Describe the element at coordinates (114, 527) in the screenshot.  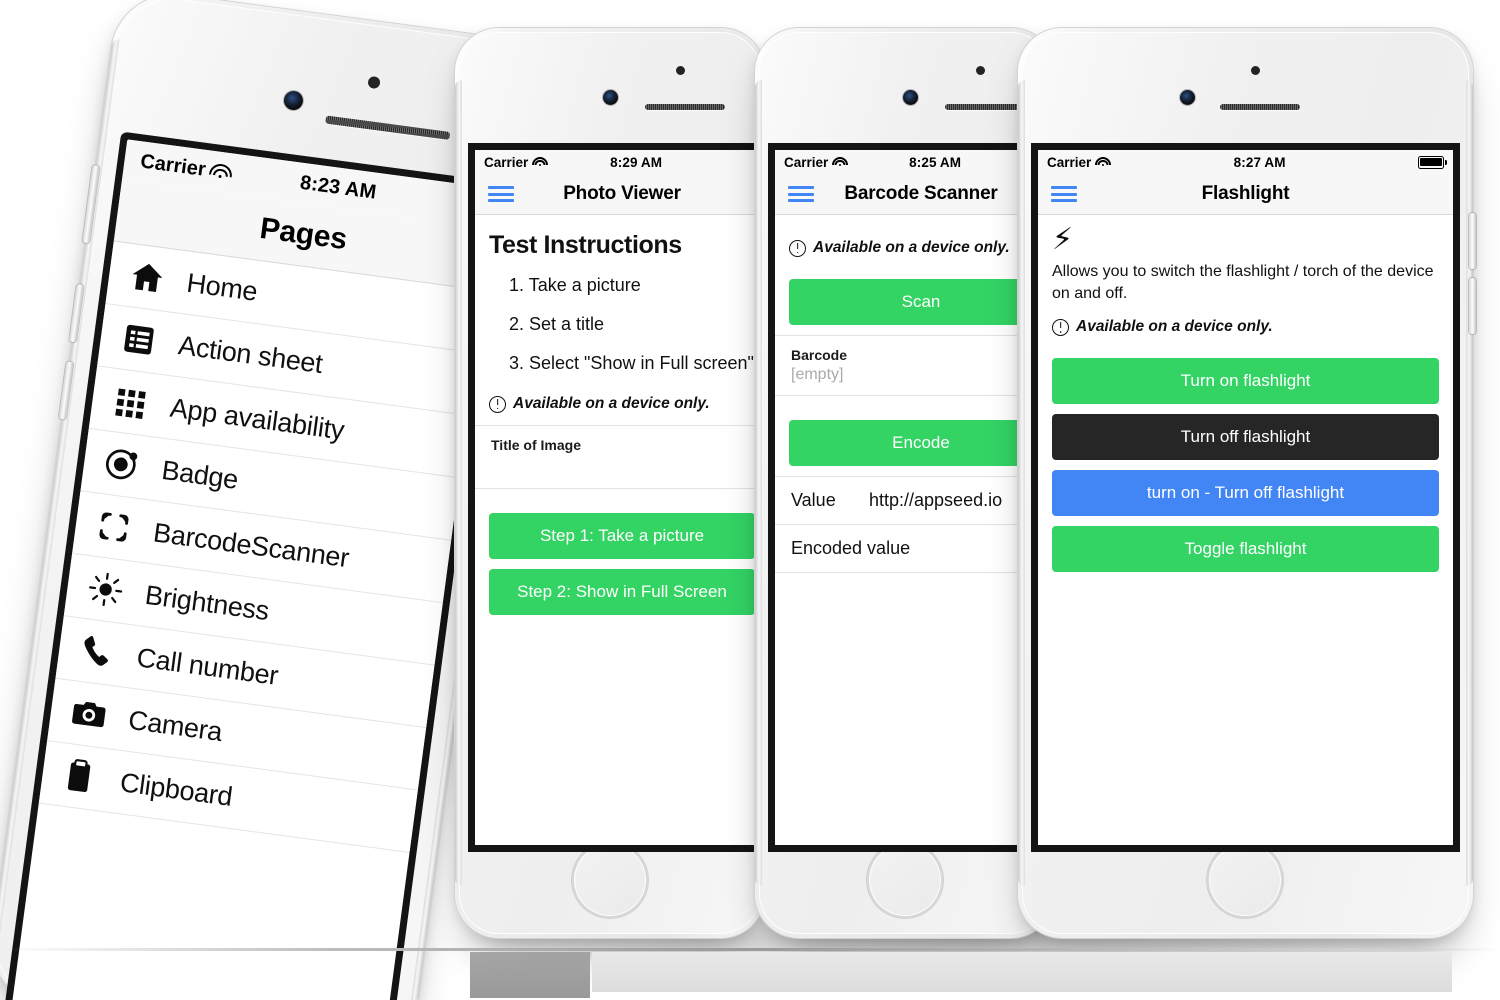
I see `barcode-frame-icon` at that location.